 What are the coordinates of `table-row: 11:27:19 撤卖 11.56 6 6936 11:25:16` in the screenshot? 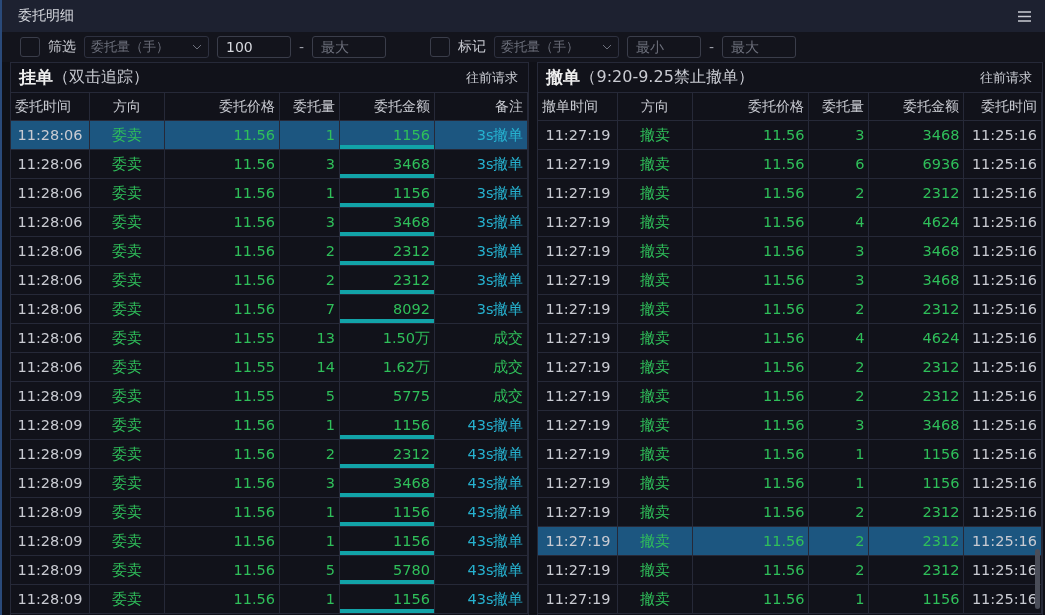 It's located at (790, 164).